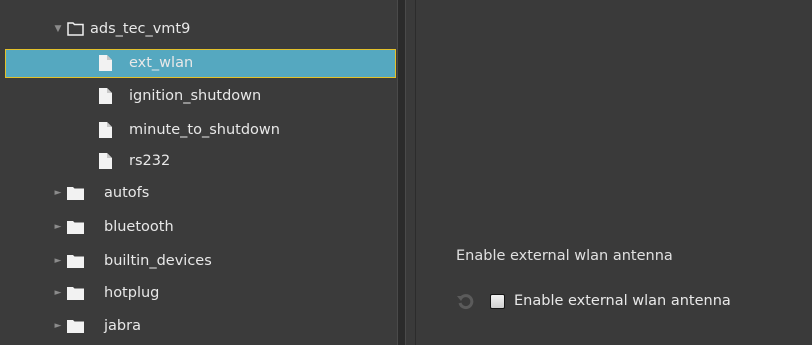  What do you see at coordinates (122, 326) in the screenshot?
I see `tree-item-label: jabra` at bounding box center [122, 326].